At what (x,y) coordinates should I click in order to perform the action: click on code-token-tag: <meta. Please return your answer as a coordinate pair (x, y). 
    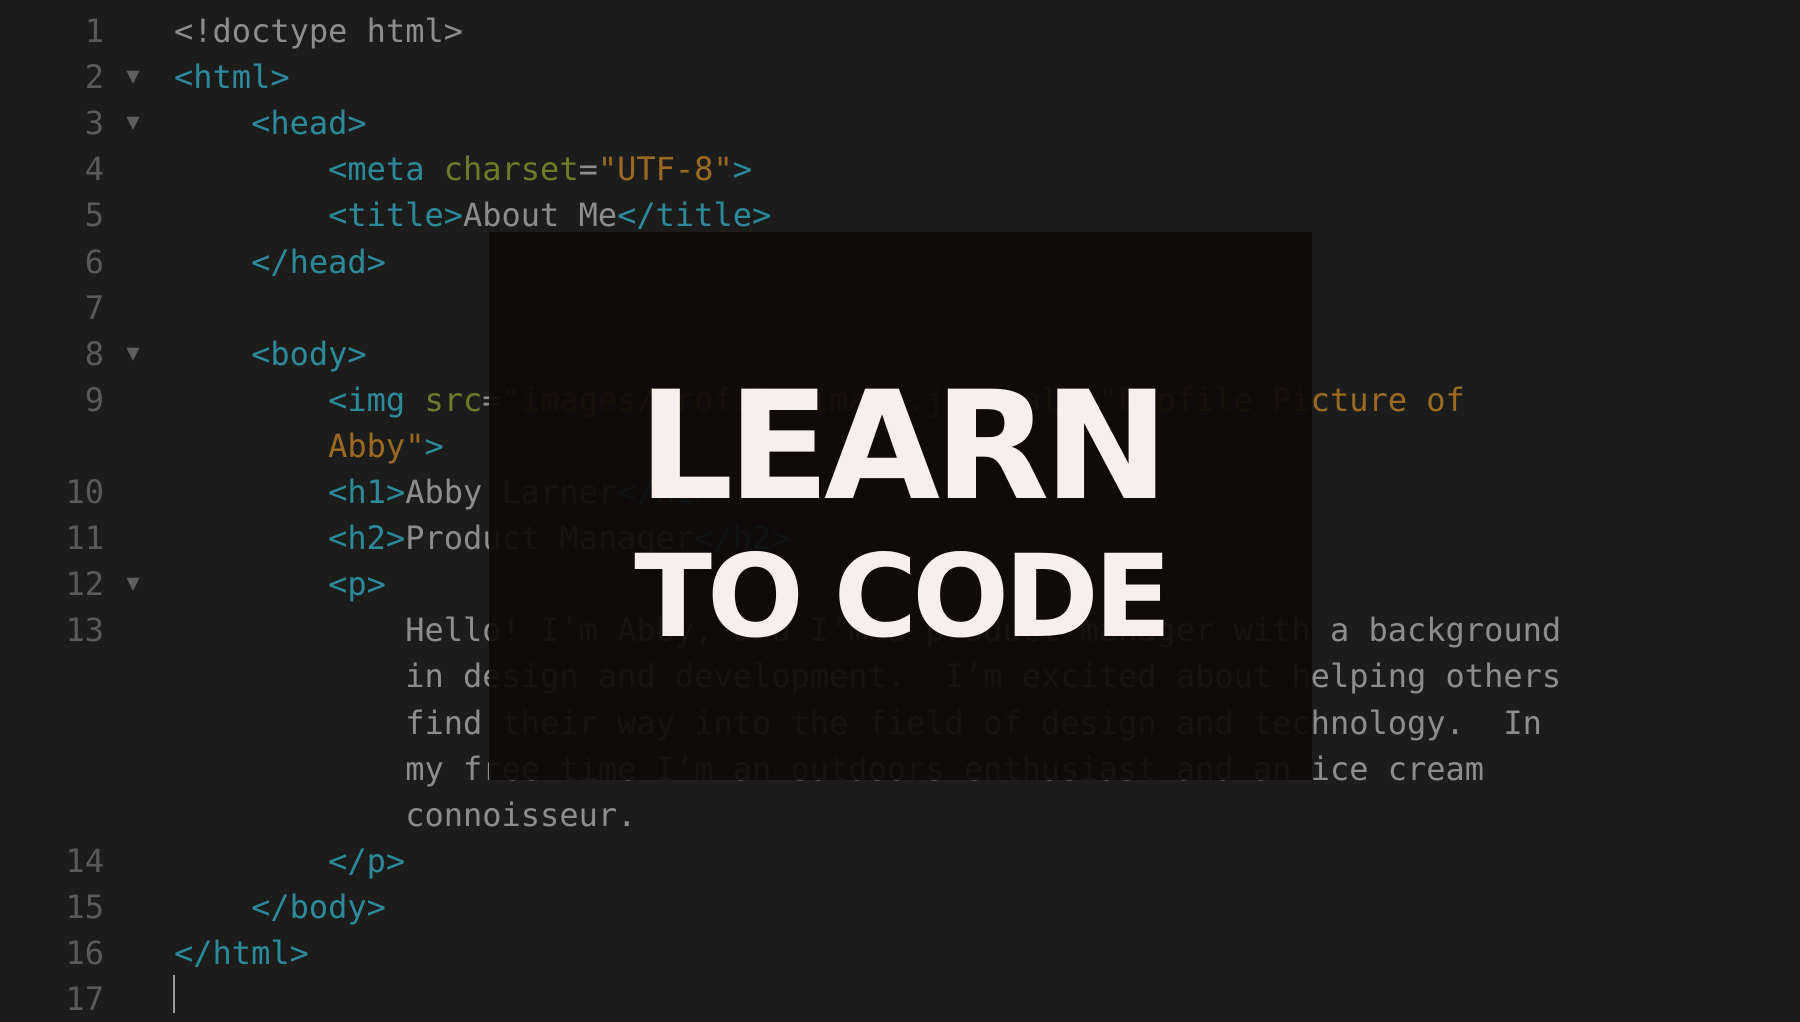
    Looking at the image, I should click on (386, 169).